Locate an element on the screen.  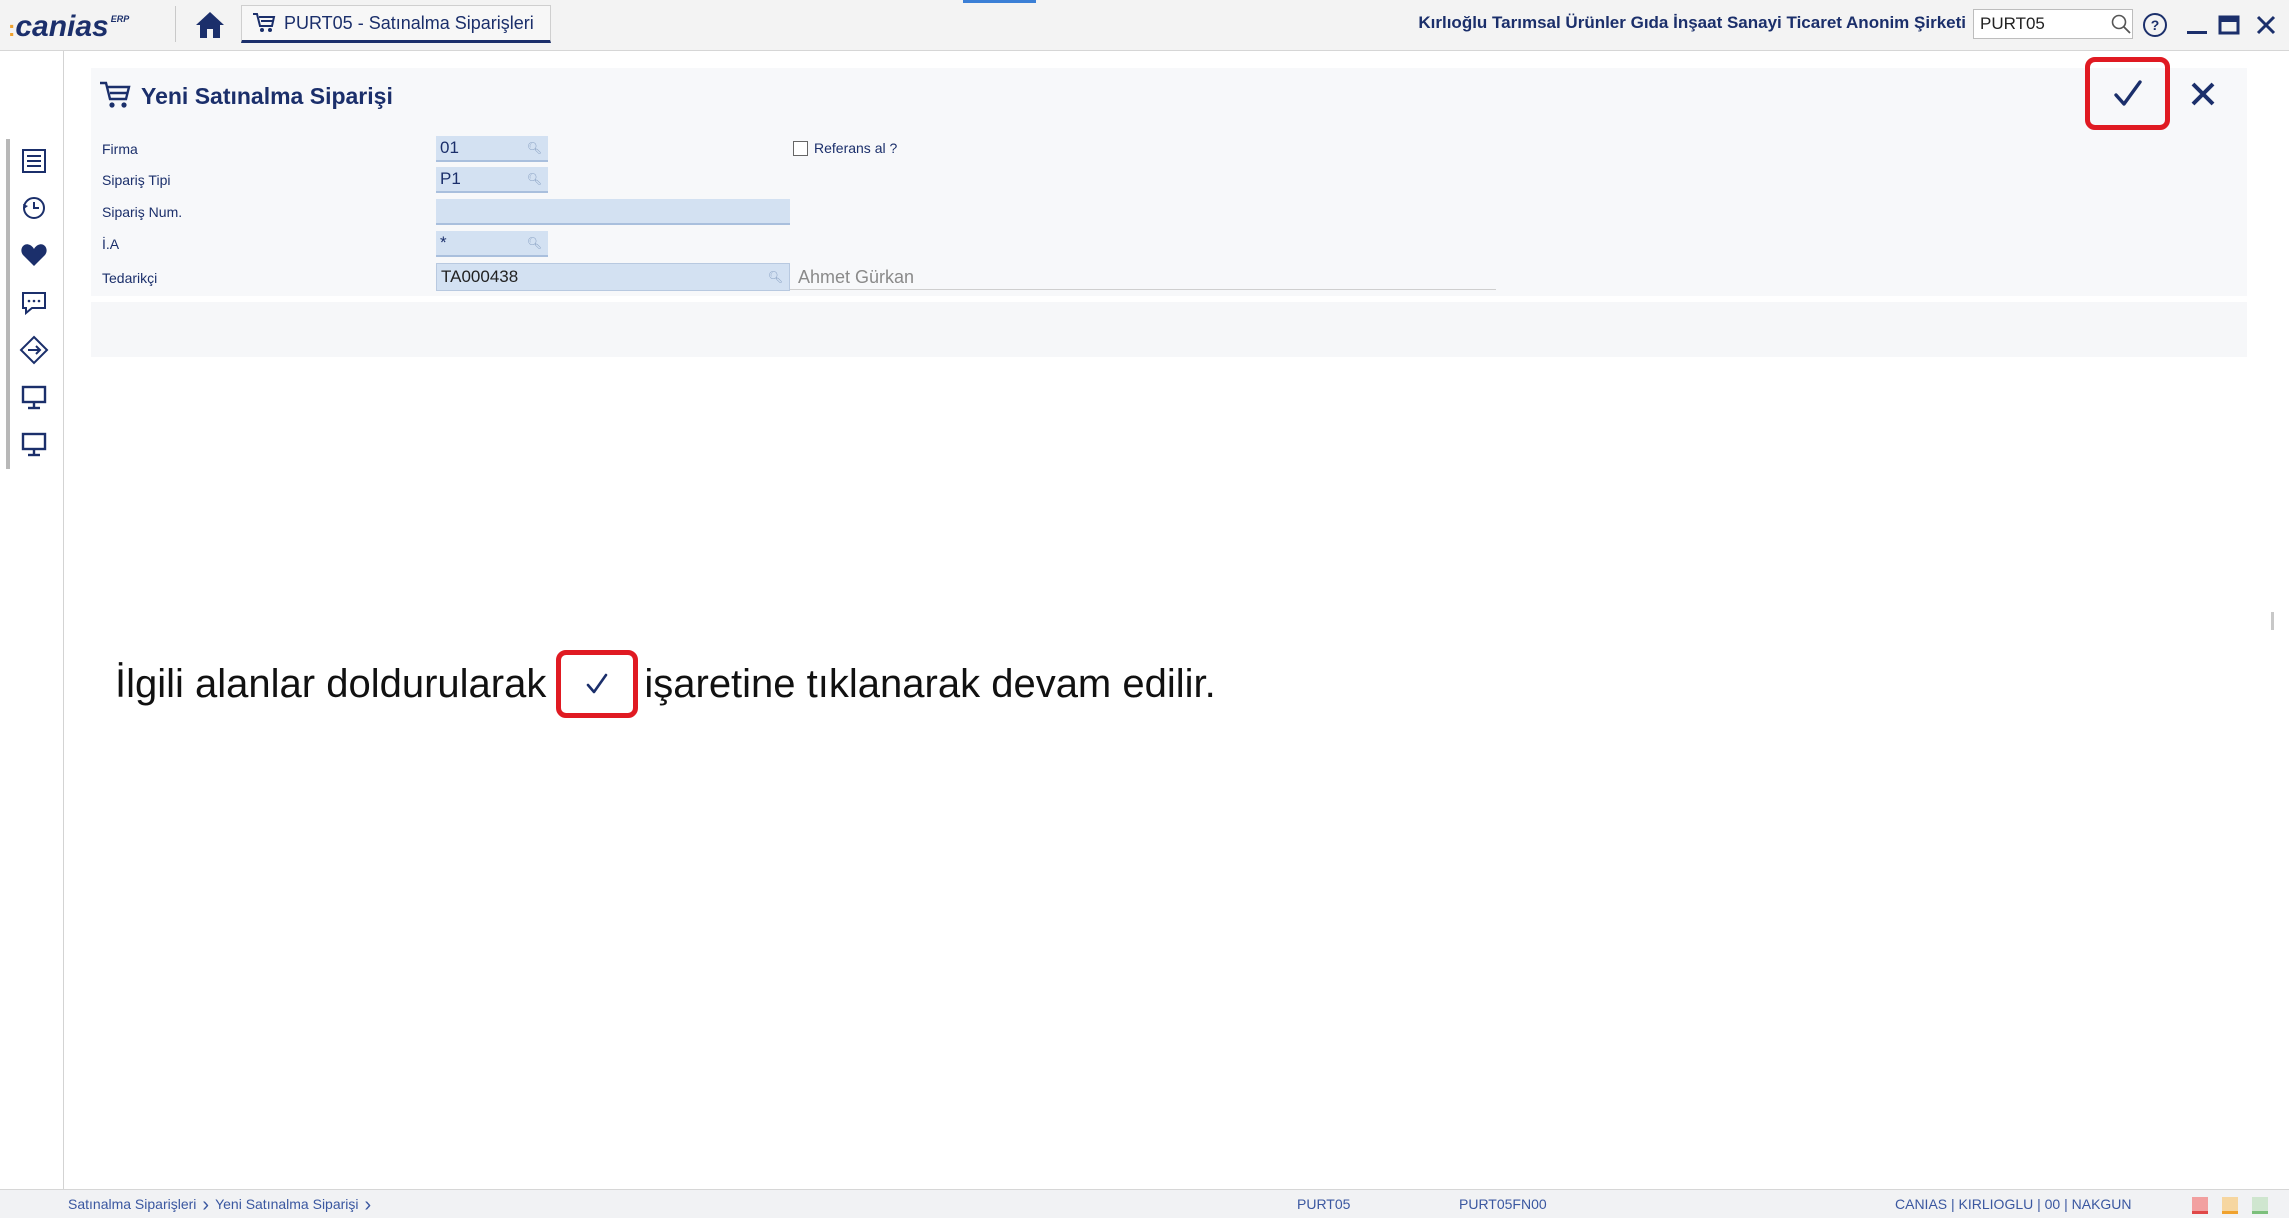
status-green-icon is located at coordinates (2260, 1205).